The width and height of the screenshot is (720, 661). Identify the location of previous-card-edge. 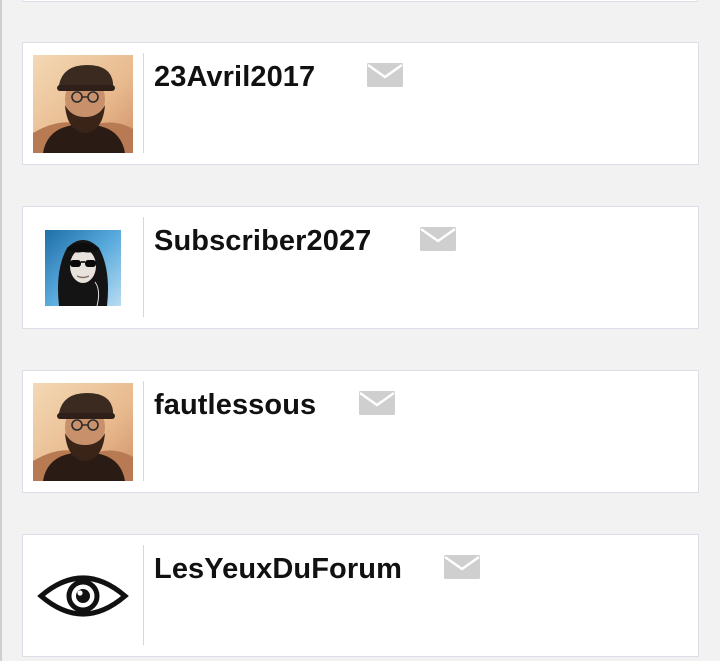
(360, 1).